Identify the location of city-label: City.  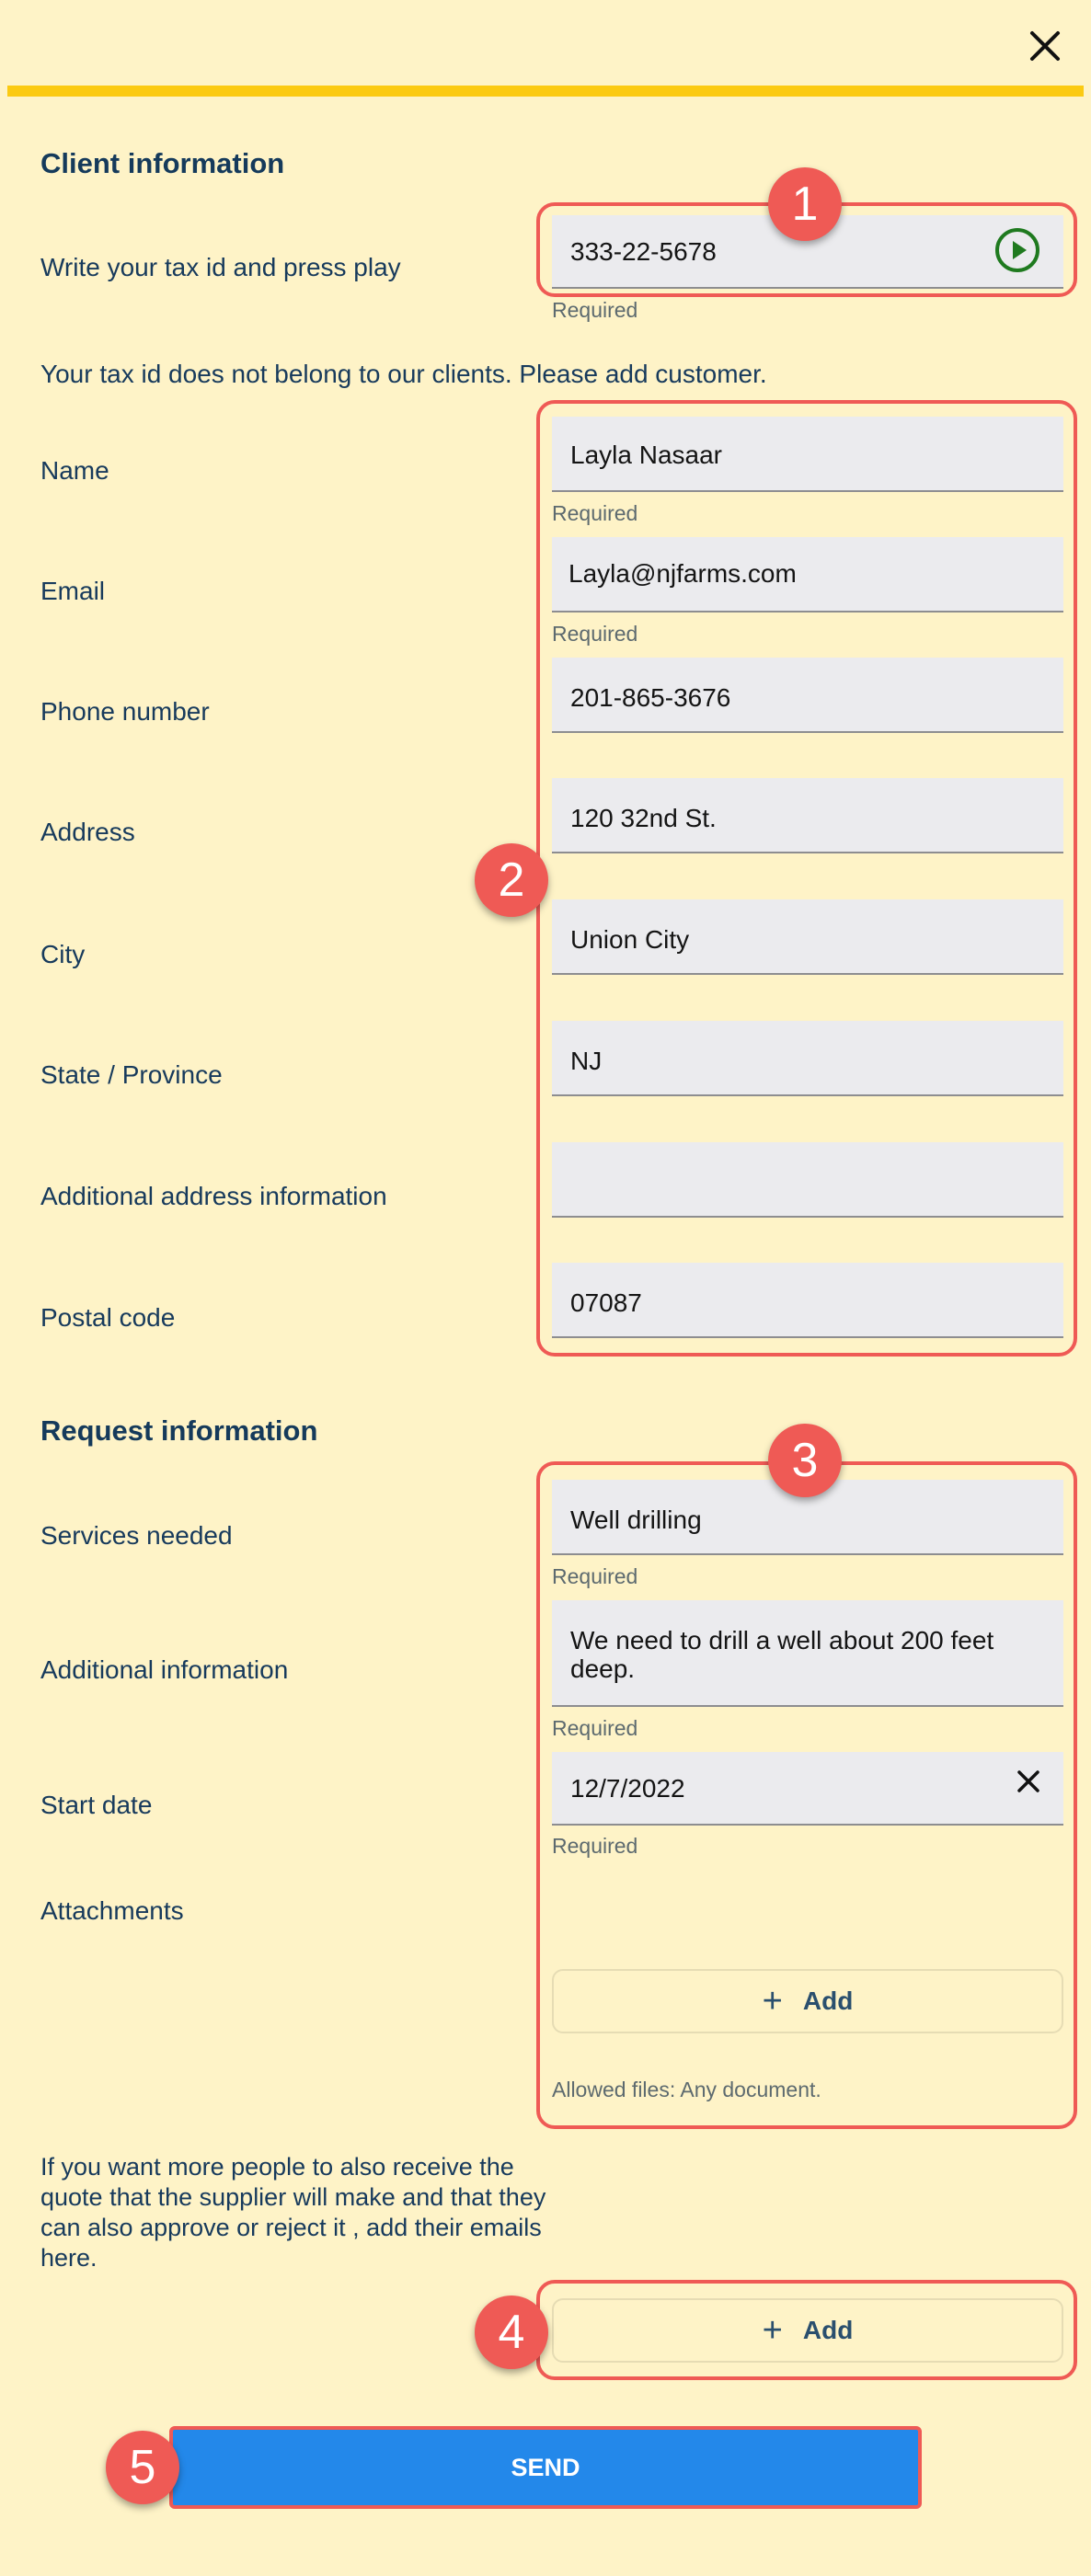
(63, 954).